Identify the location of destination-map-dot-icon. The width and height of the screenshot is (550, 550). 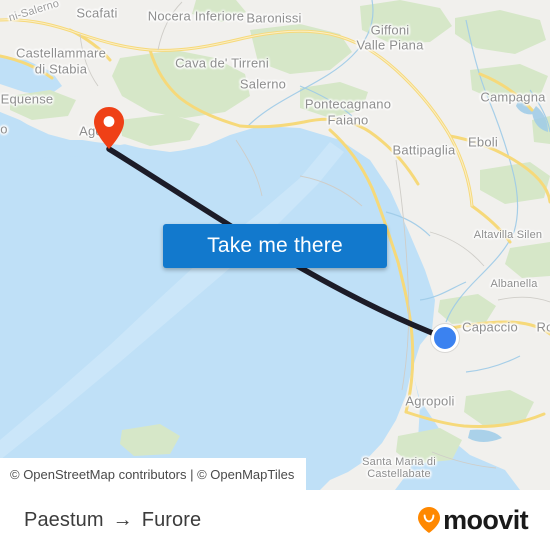
(445, 338).